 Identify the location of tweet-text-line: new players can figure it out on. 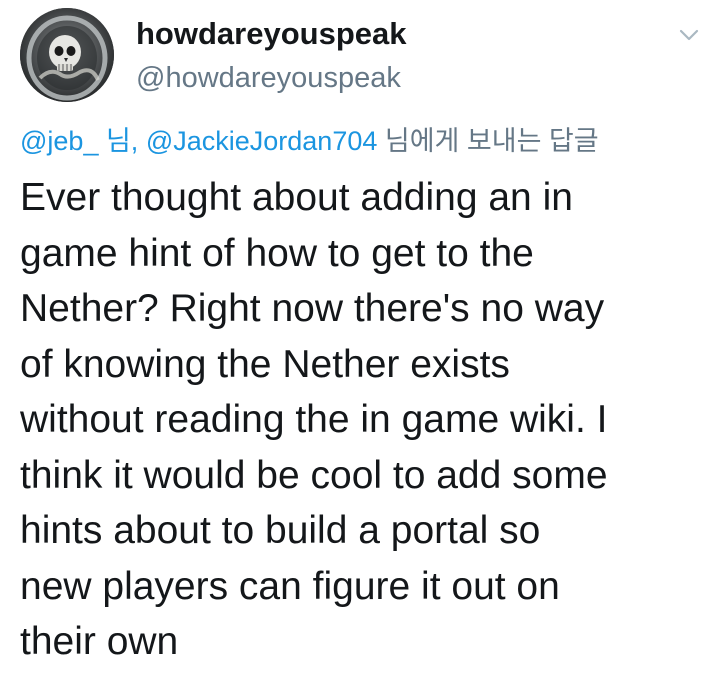
(290, 586).